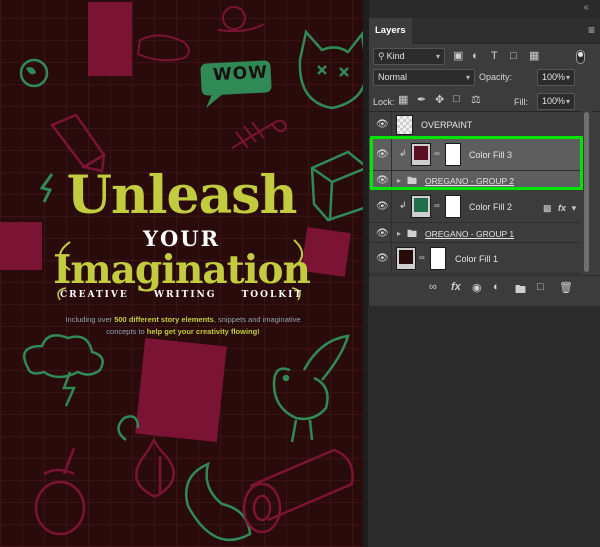  I want to click on fx-icon: fx, so click(562, 208).